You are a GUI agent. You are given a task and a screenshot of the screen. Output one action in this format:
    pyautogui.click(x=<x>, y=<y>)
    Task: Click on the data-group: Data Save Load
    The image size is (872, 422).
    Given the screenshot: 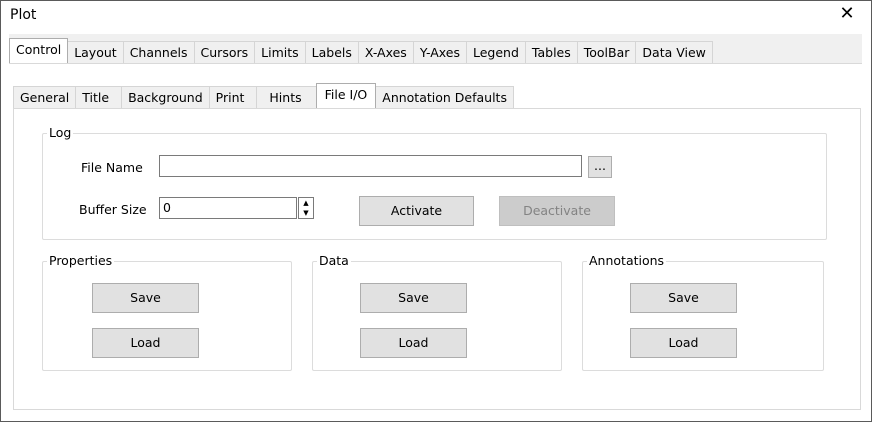 What is the action you would take?
    pyautogui.click(x=437, y=312)
    